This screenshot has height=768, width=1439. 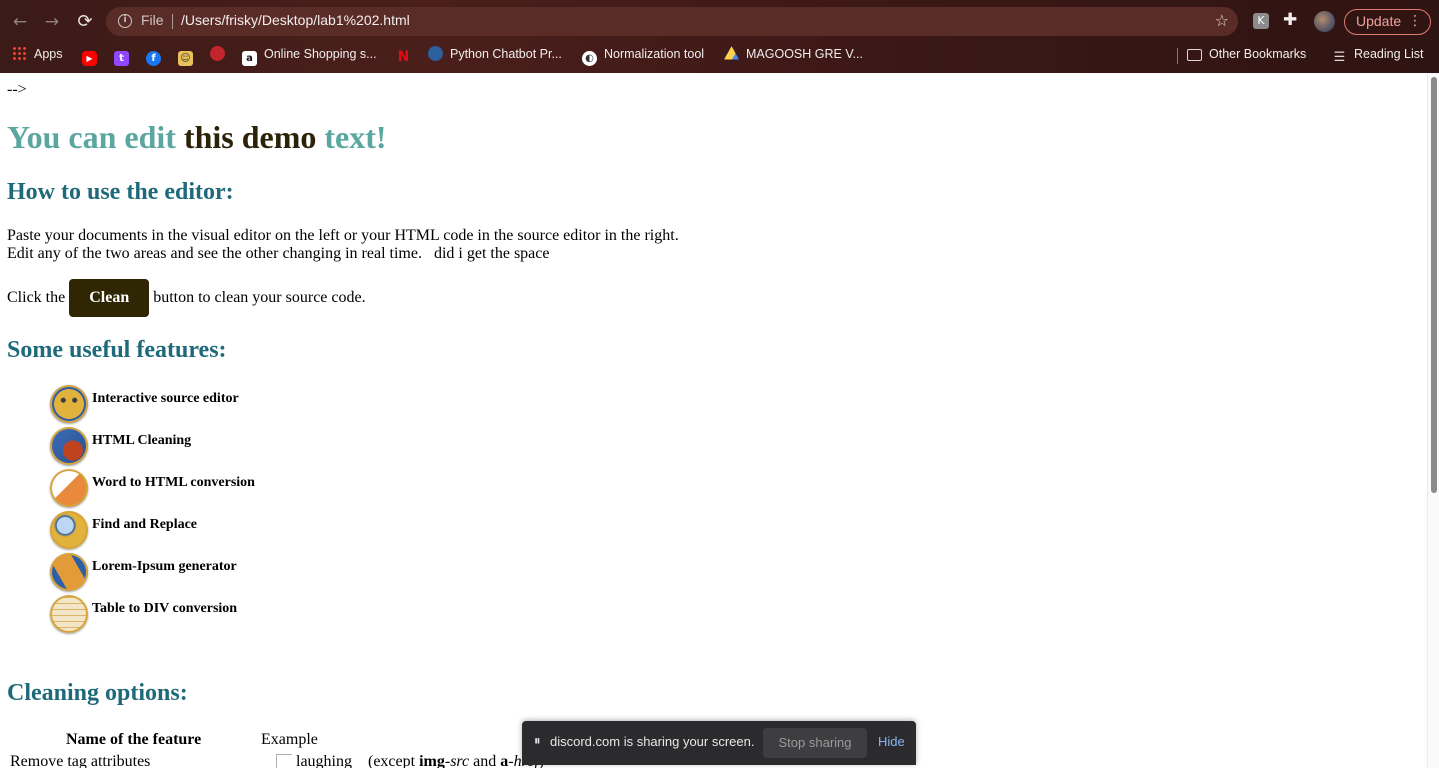 I want to click on reading-list: ☰ Reading List, so click(x=1378, y=55).